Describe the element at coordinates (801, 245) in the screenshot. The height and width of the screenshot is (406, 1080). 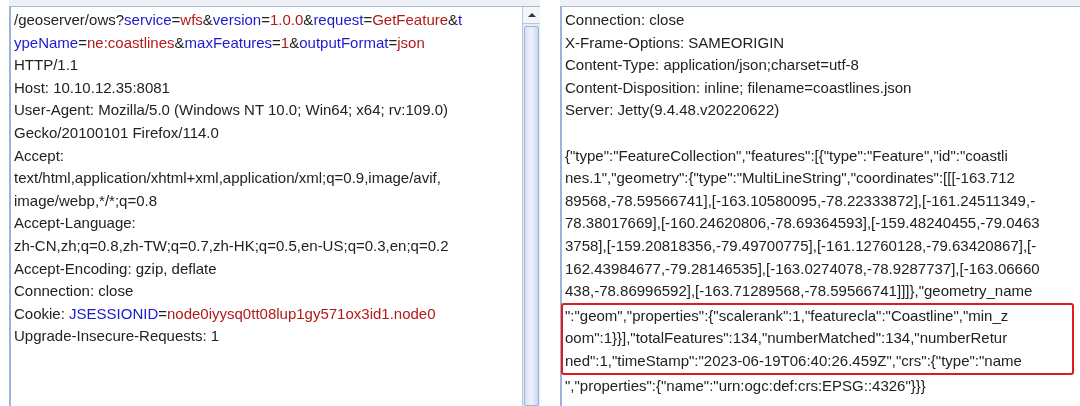
I see `response-line: 3758],[-159.20818356,-79.49700775],[-161.12760128,-79.63420867],[-` at that location.